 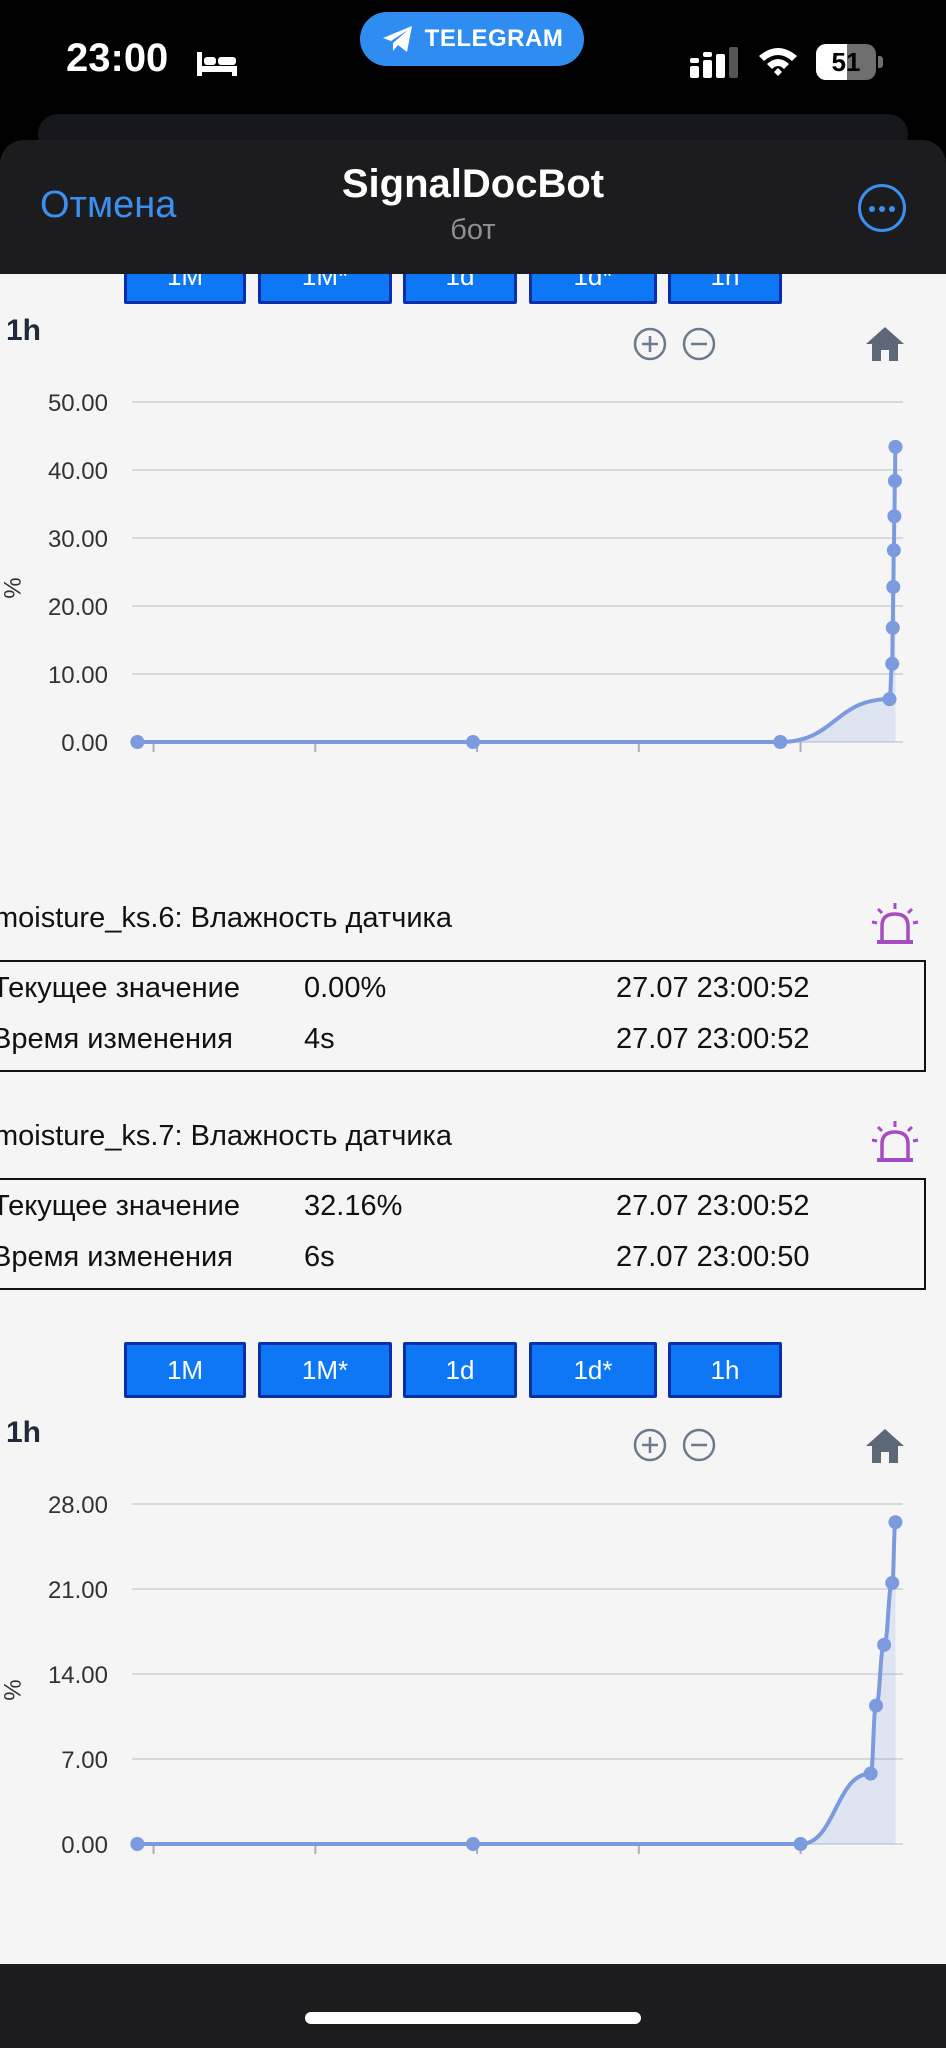 I want to click on info-value: 32.16%, so click(x=353, y=1206).